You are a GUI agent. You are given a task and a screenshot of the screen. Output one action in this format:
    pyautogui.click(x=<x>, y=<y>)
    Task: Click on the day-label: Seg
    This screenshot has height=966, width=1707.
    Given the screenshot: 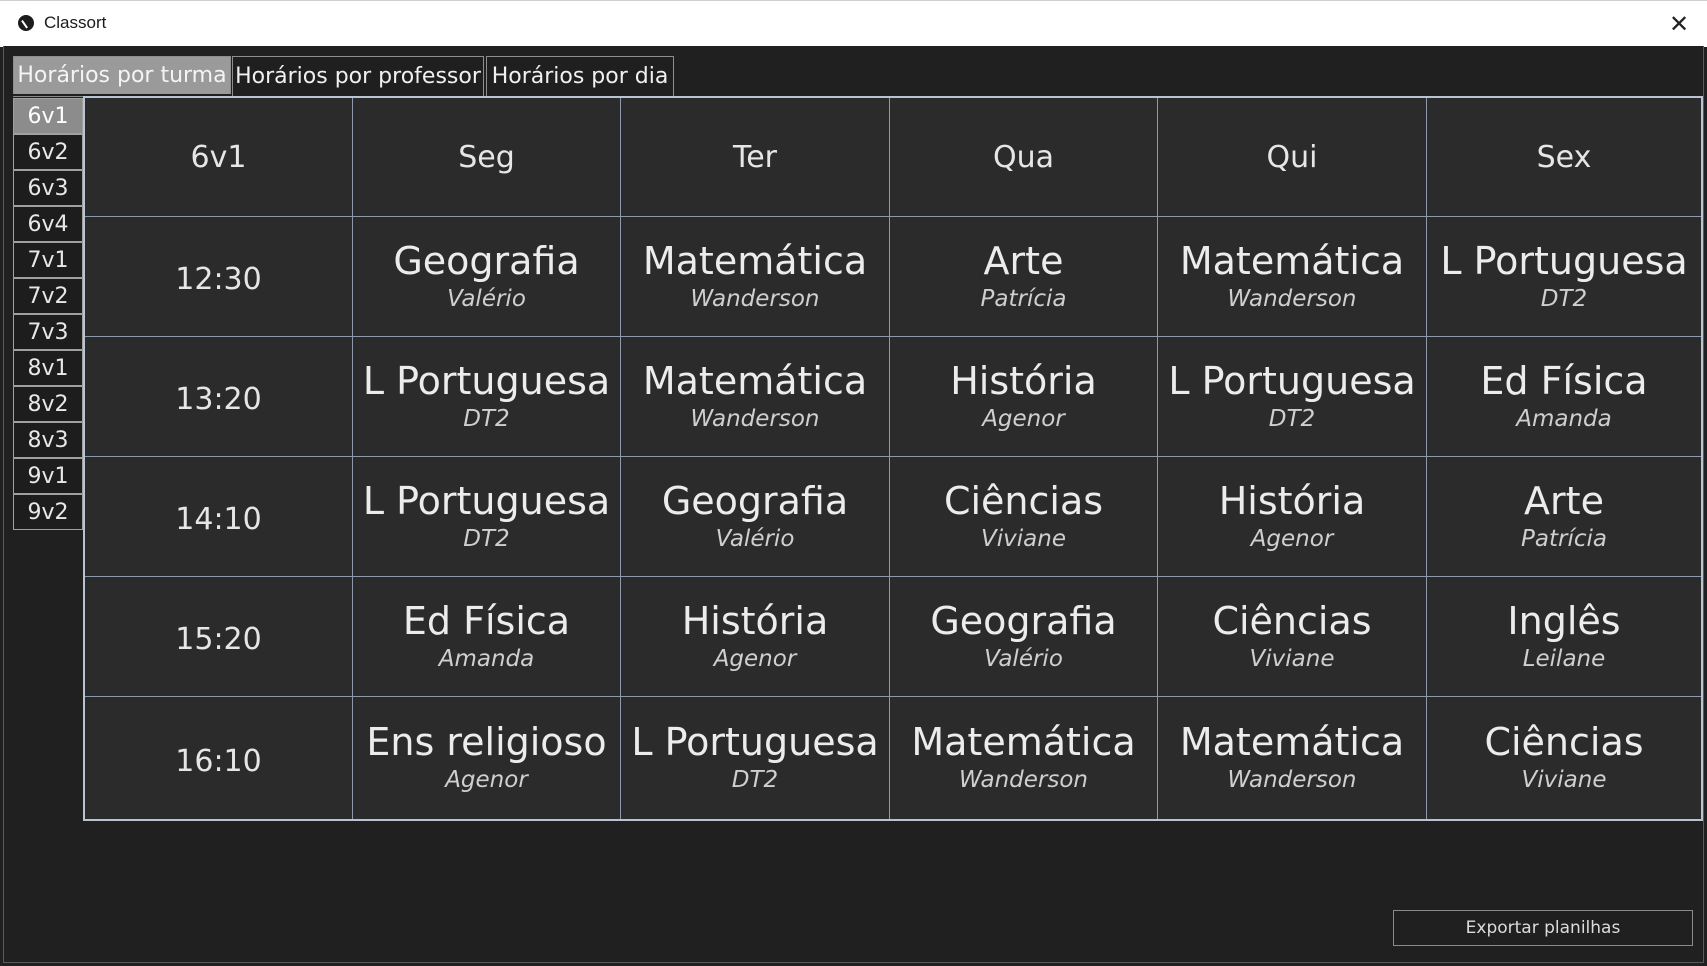 What is the action you would take?
    pyautogui.click(x=486, y=157)
    